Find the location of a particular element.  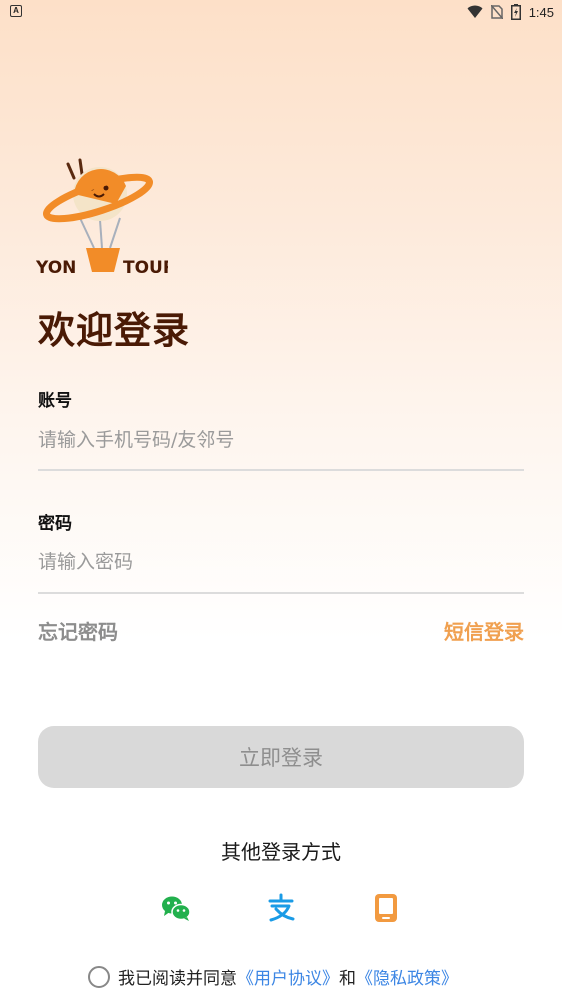

forgot-password-link: 忘记密码 is located at coordinates (78, 630).